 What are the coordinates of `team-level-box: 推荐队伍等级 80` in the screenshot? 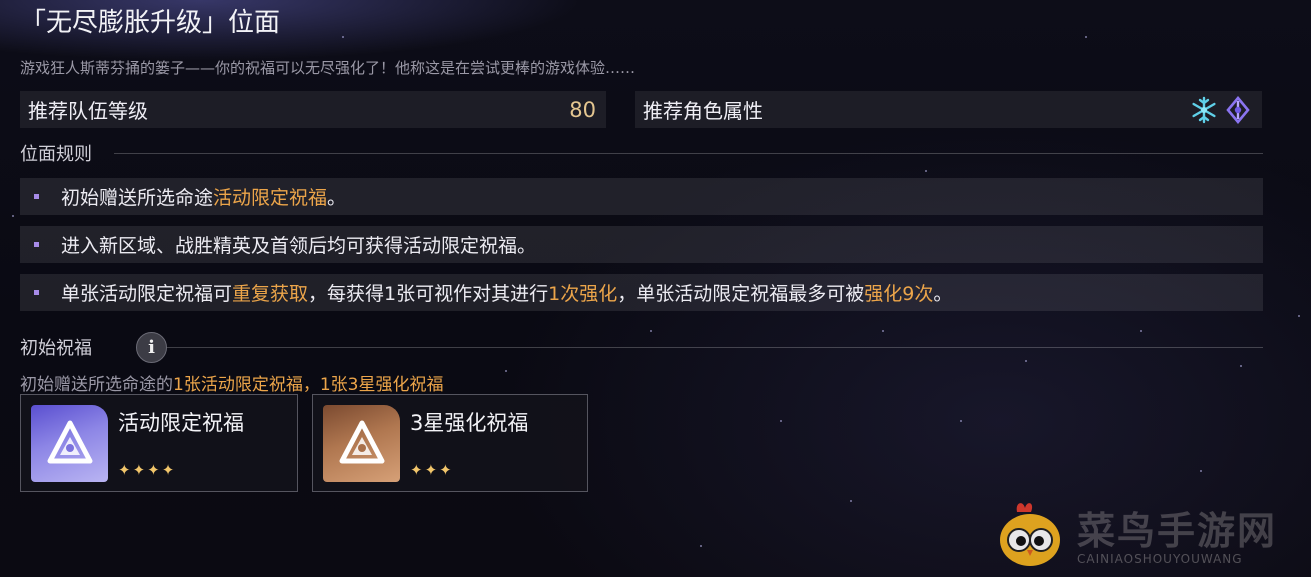 It's located at (313, 109).